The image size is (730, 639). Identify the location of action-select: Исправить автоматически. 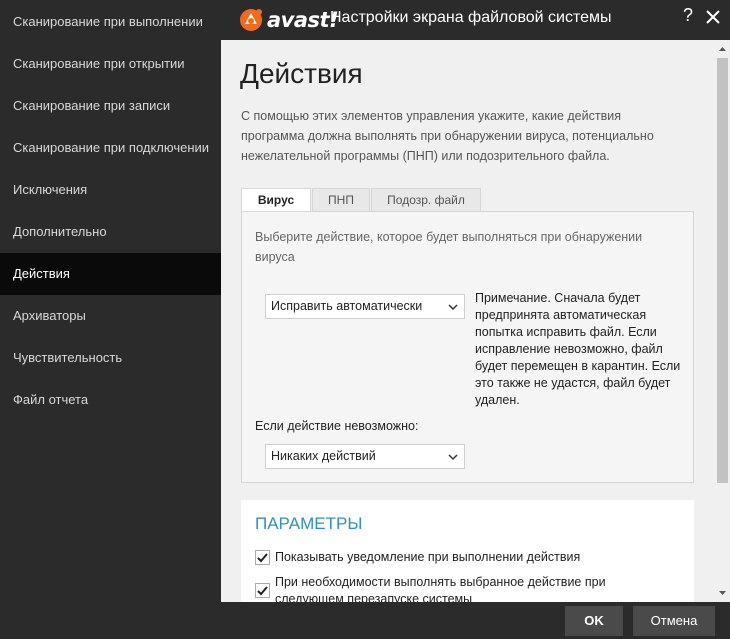
(365, 306).